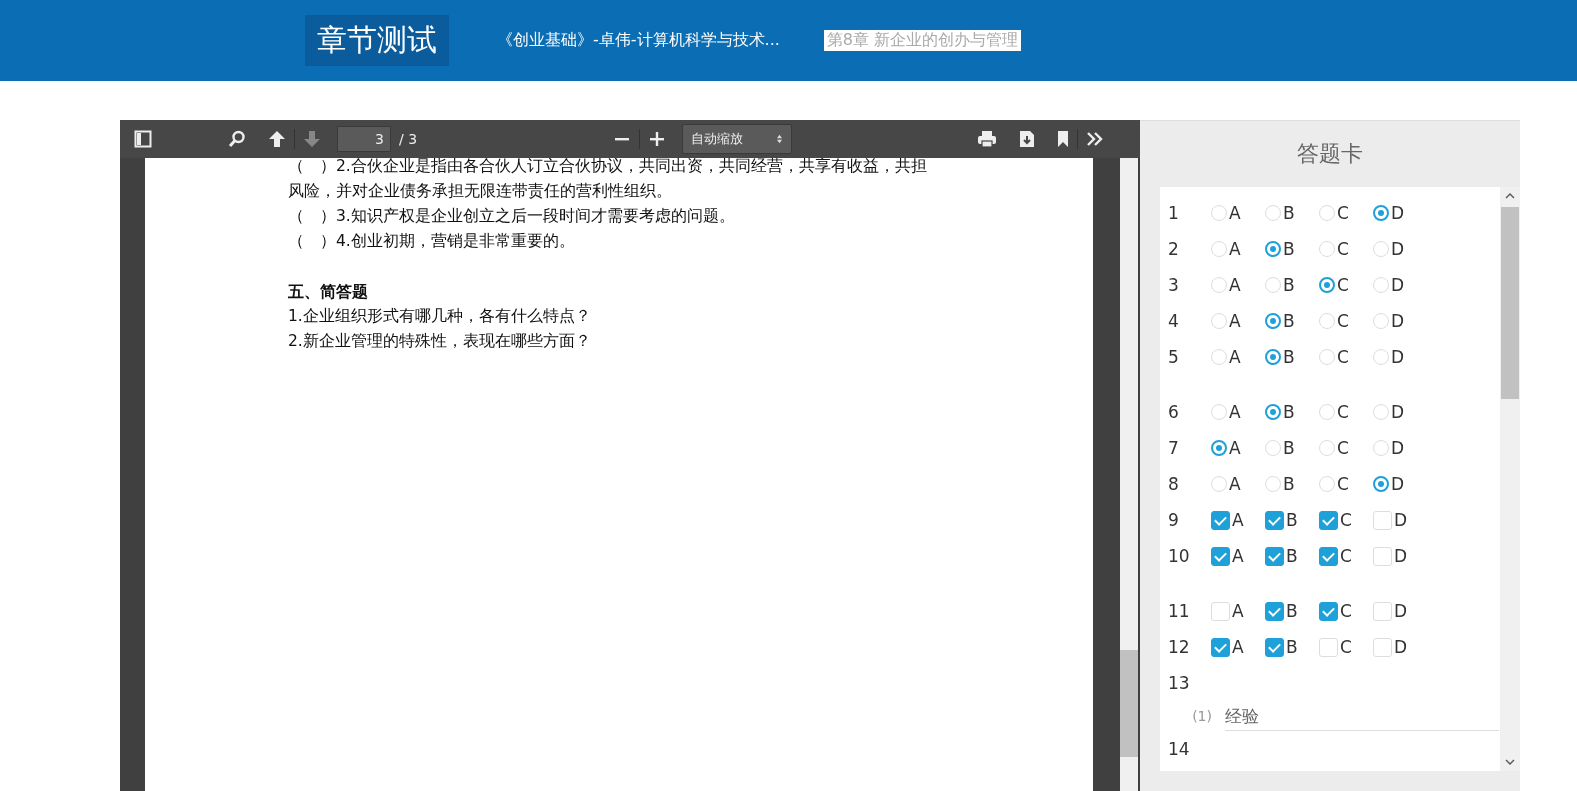  Describe the element at coordinates (1201, 716) in the screenshot. I see `blank-index: (1)` at that location.